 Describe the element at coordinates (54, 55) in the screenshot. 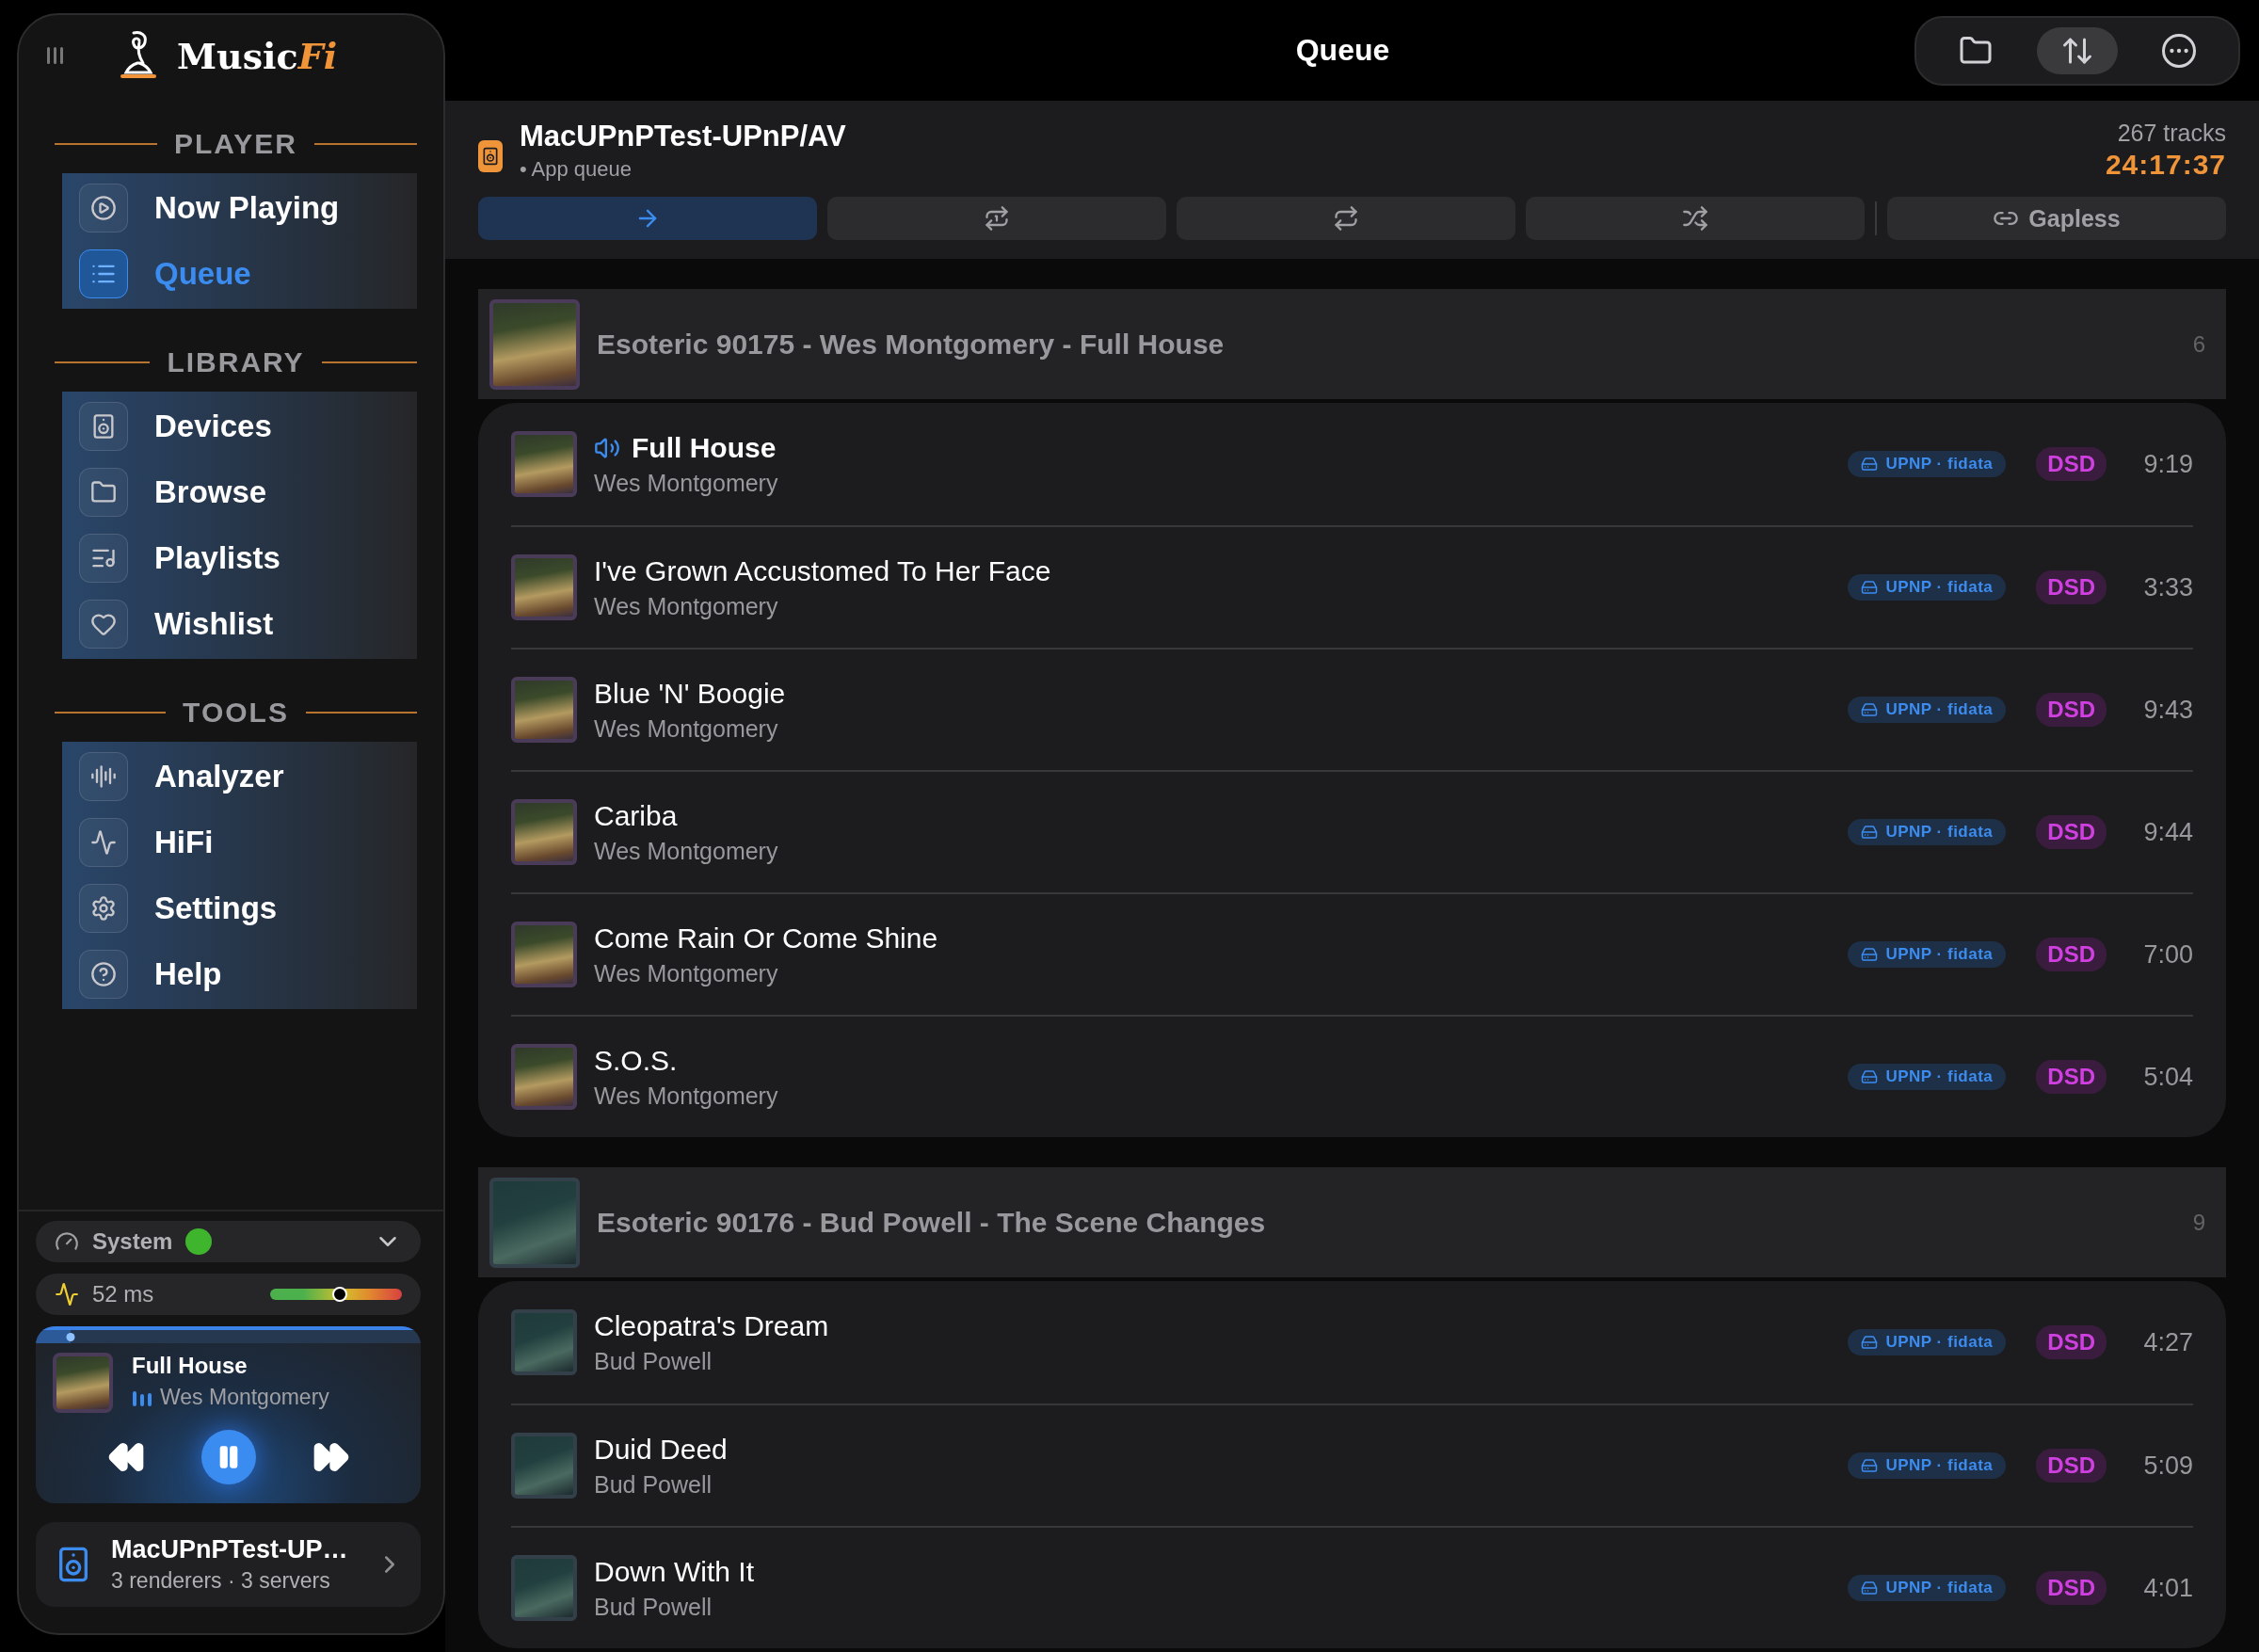

I see `grip-icon` at that location.